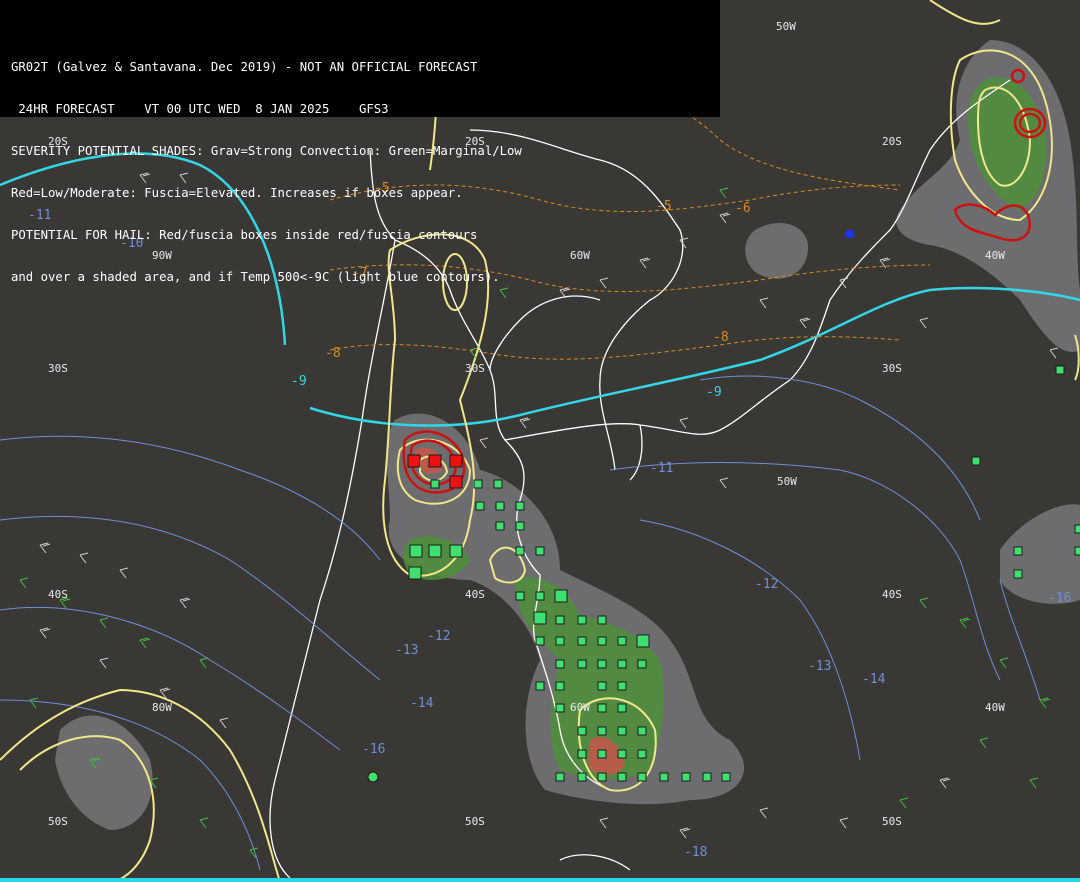 The width and height of the screenshot is (1080, 882). What do you see at coordinates (662, 468) in the screenshot?
I see `contour-label: -11` at bounding box center [662, 468].